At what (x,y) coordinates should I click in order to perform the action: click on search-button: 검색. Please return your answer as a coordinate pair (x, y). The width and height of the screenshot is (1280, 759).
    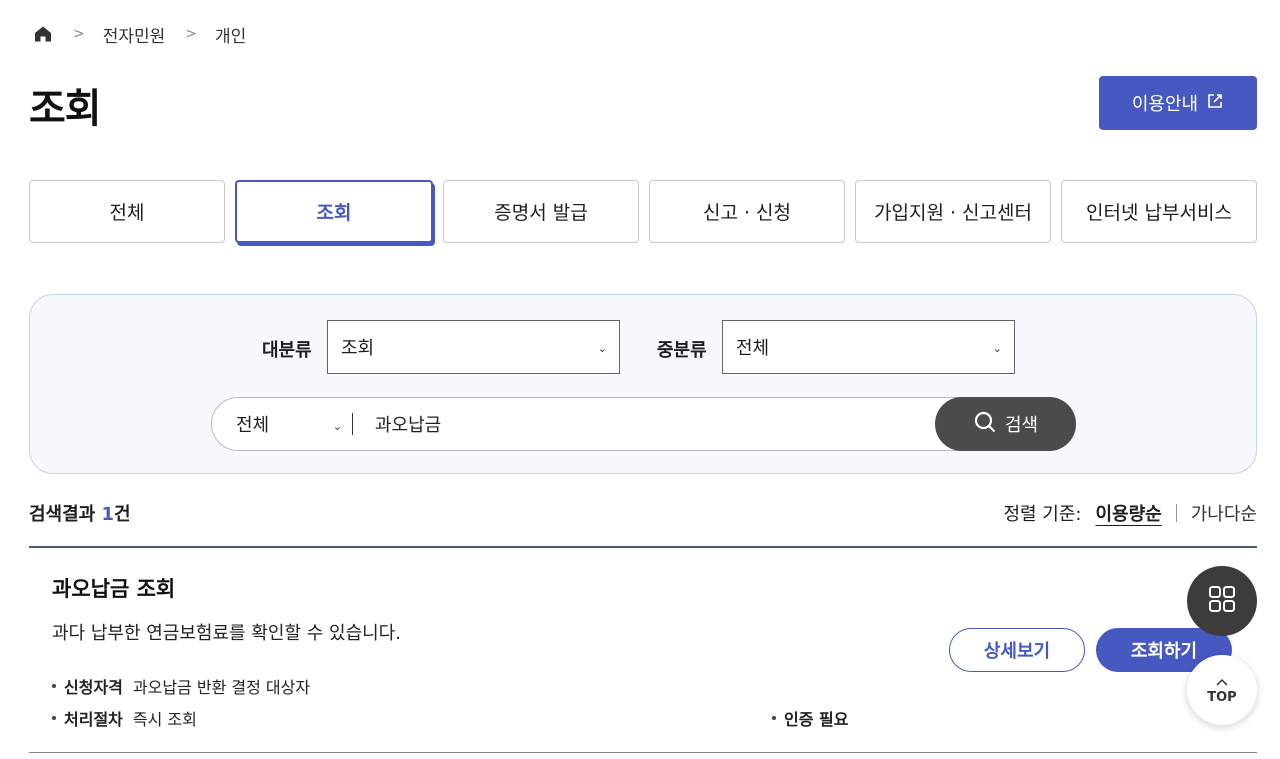
    Looking at the image, I should click on (1005, 424).